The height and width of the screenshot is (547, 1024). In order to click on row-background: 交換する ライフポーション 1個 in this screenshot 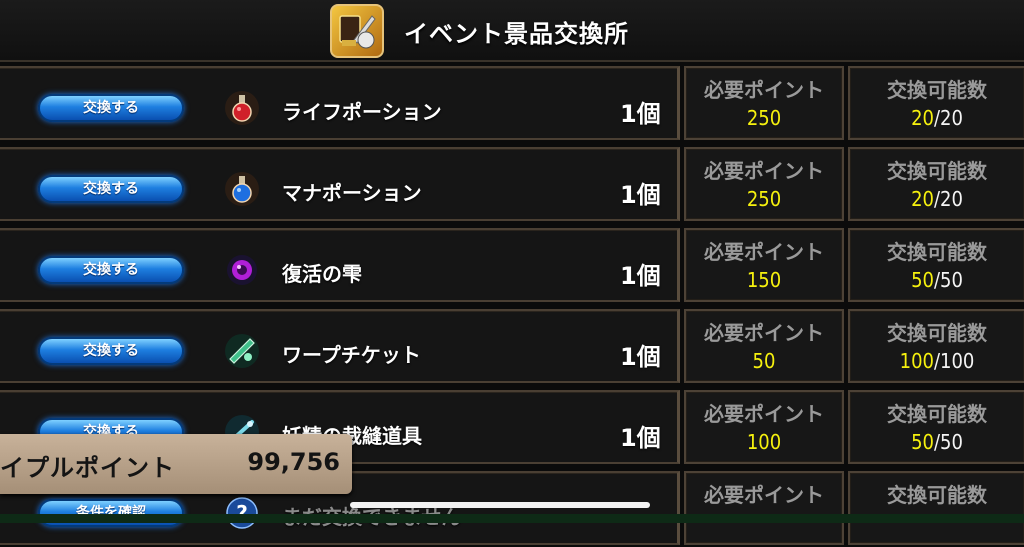, I will do `click(340, 103)`.